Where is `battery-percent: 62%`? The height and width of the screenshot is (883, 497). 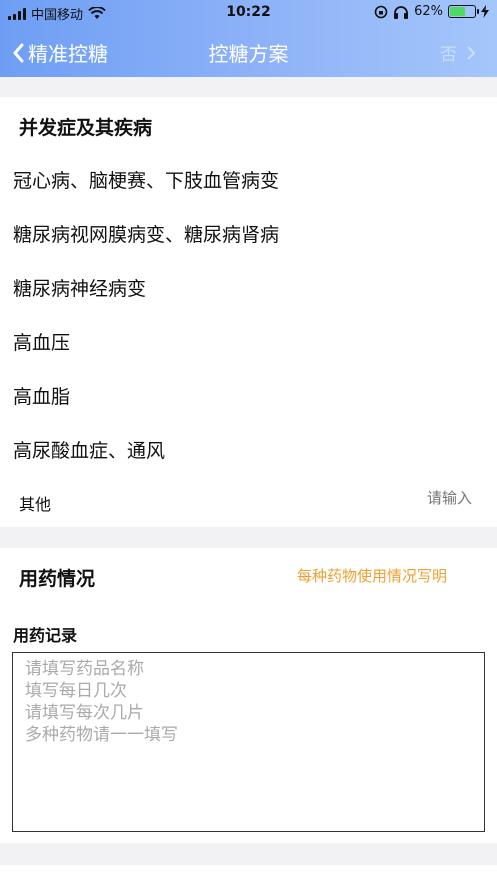
battery-percent: 62% is located at coordinates (428, 11).